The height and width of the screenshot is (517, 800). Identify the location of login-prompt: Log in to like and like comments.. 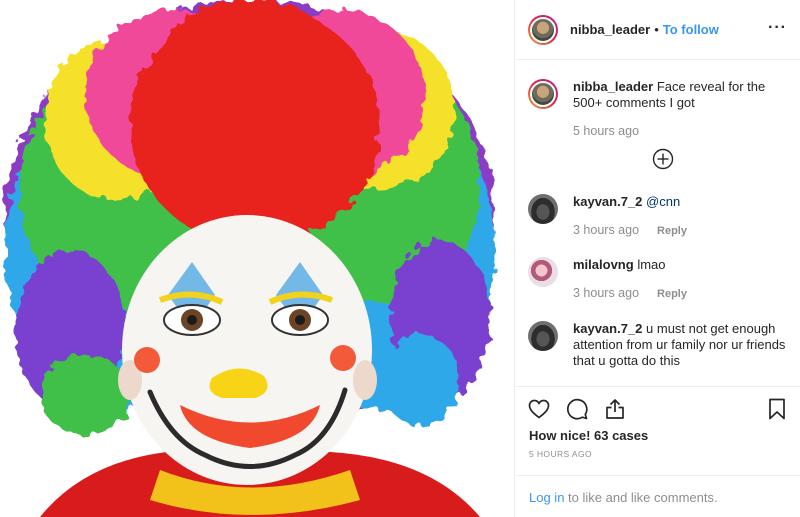
(657, 496).